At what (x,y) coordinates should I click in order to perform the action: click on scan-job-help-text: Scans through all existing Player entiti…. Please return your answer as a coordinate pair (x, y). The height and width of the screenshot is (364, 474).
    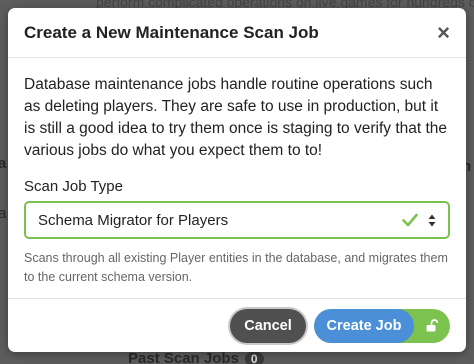
    Looking at the image, I should click on (236, 267).